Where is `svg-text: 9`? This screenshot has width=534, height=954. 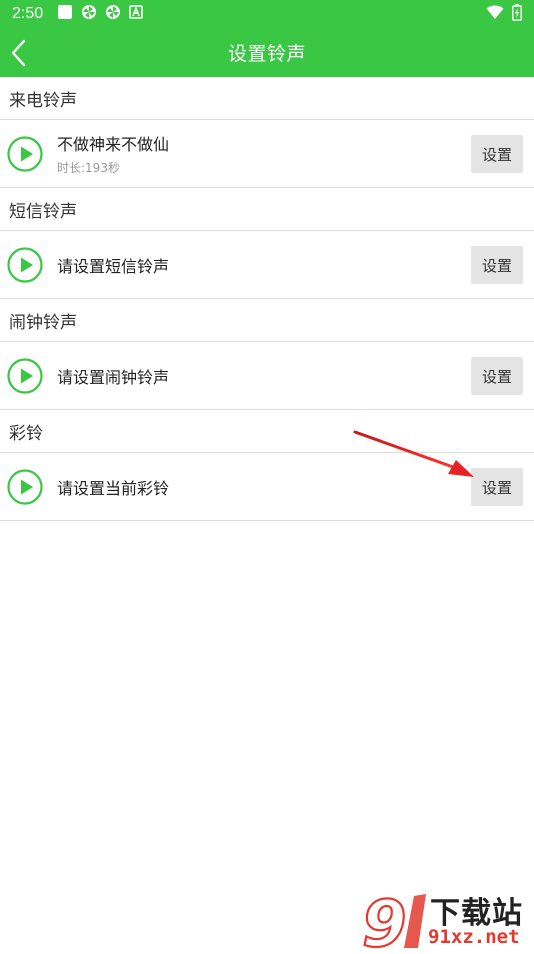
svg-text: 9 is located at coordinates (384, 919).